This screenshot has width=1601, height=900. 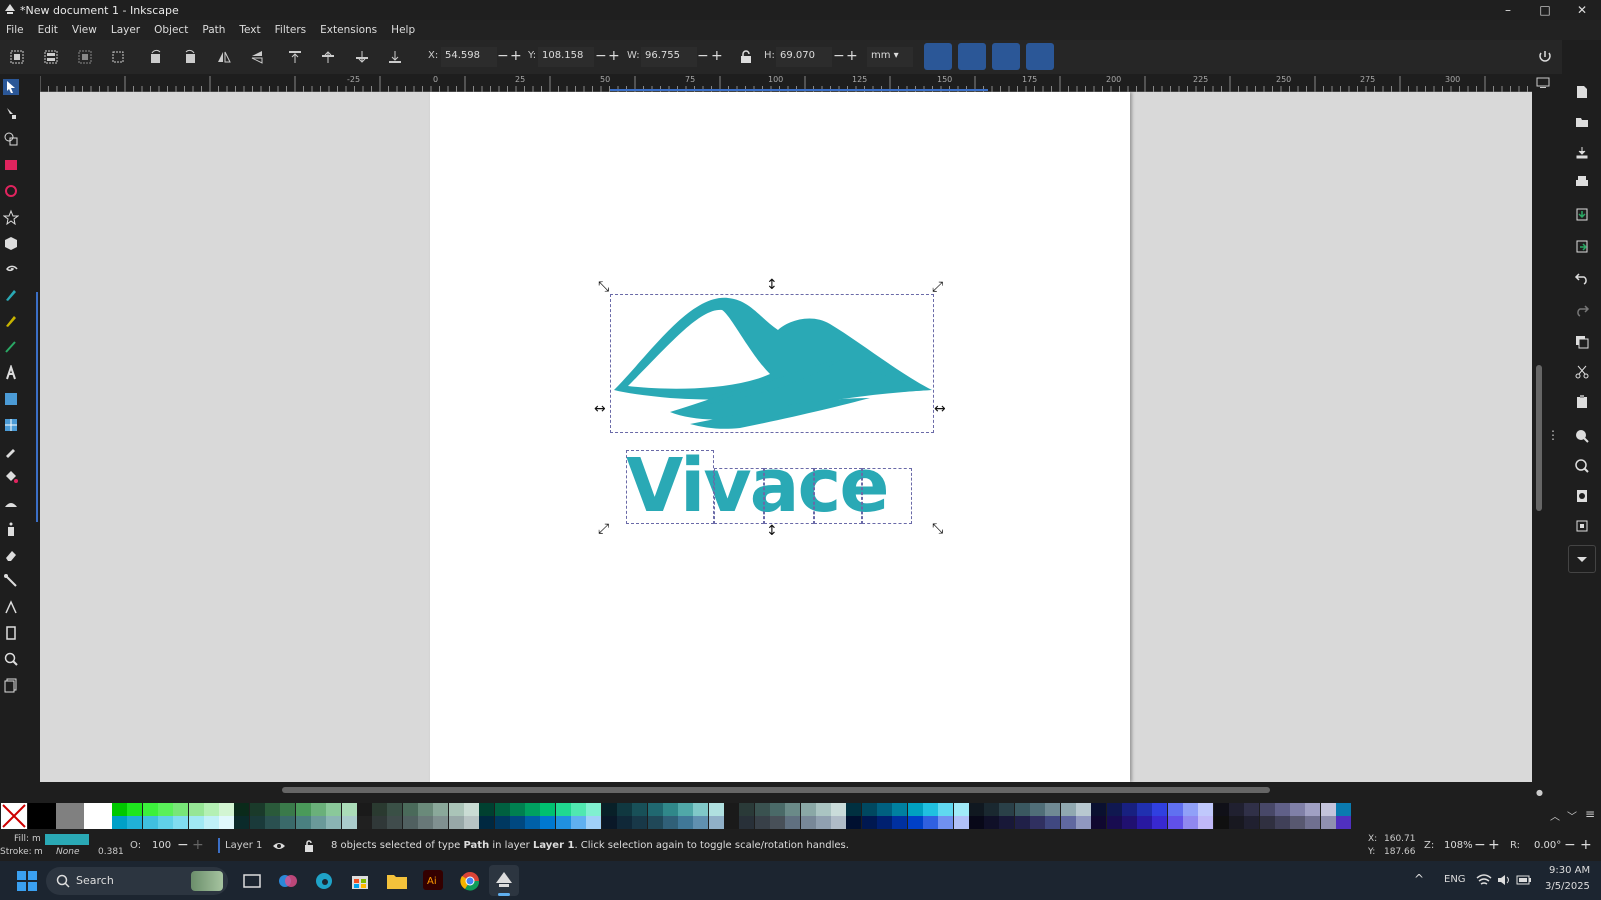 What do you see at coordinates (11, 113) in the screenshot?
I see `node-tool-icon` at bounding box center [11, 113].